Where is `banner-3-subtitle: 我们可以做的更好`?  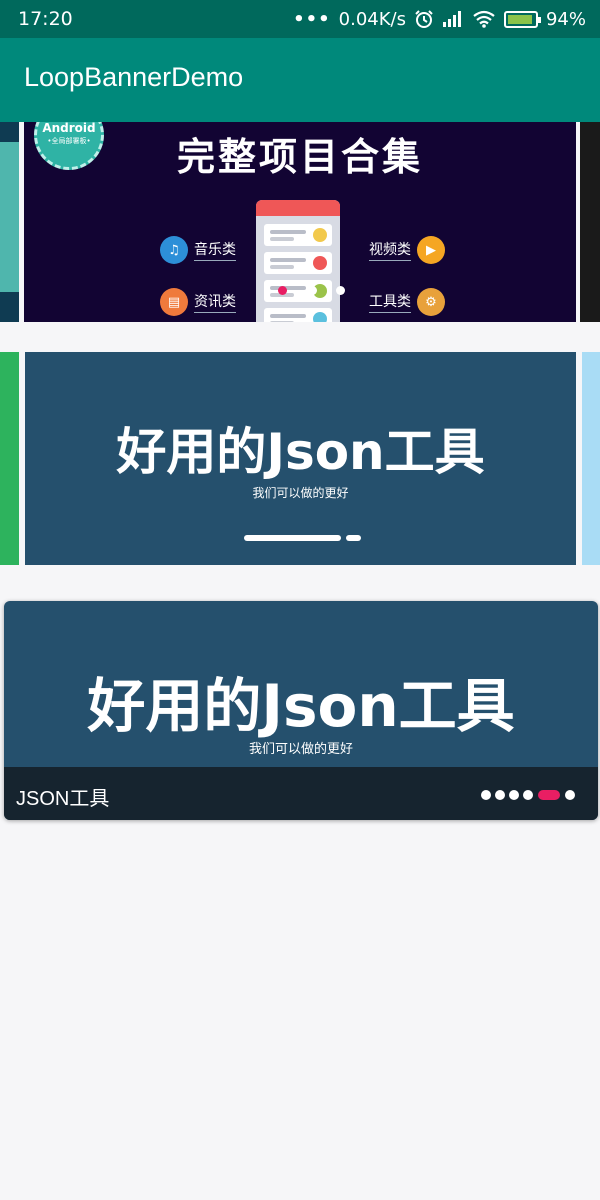 banner-3-subtitle: 我们可以做的更好 is located at coordinates (300, 749).